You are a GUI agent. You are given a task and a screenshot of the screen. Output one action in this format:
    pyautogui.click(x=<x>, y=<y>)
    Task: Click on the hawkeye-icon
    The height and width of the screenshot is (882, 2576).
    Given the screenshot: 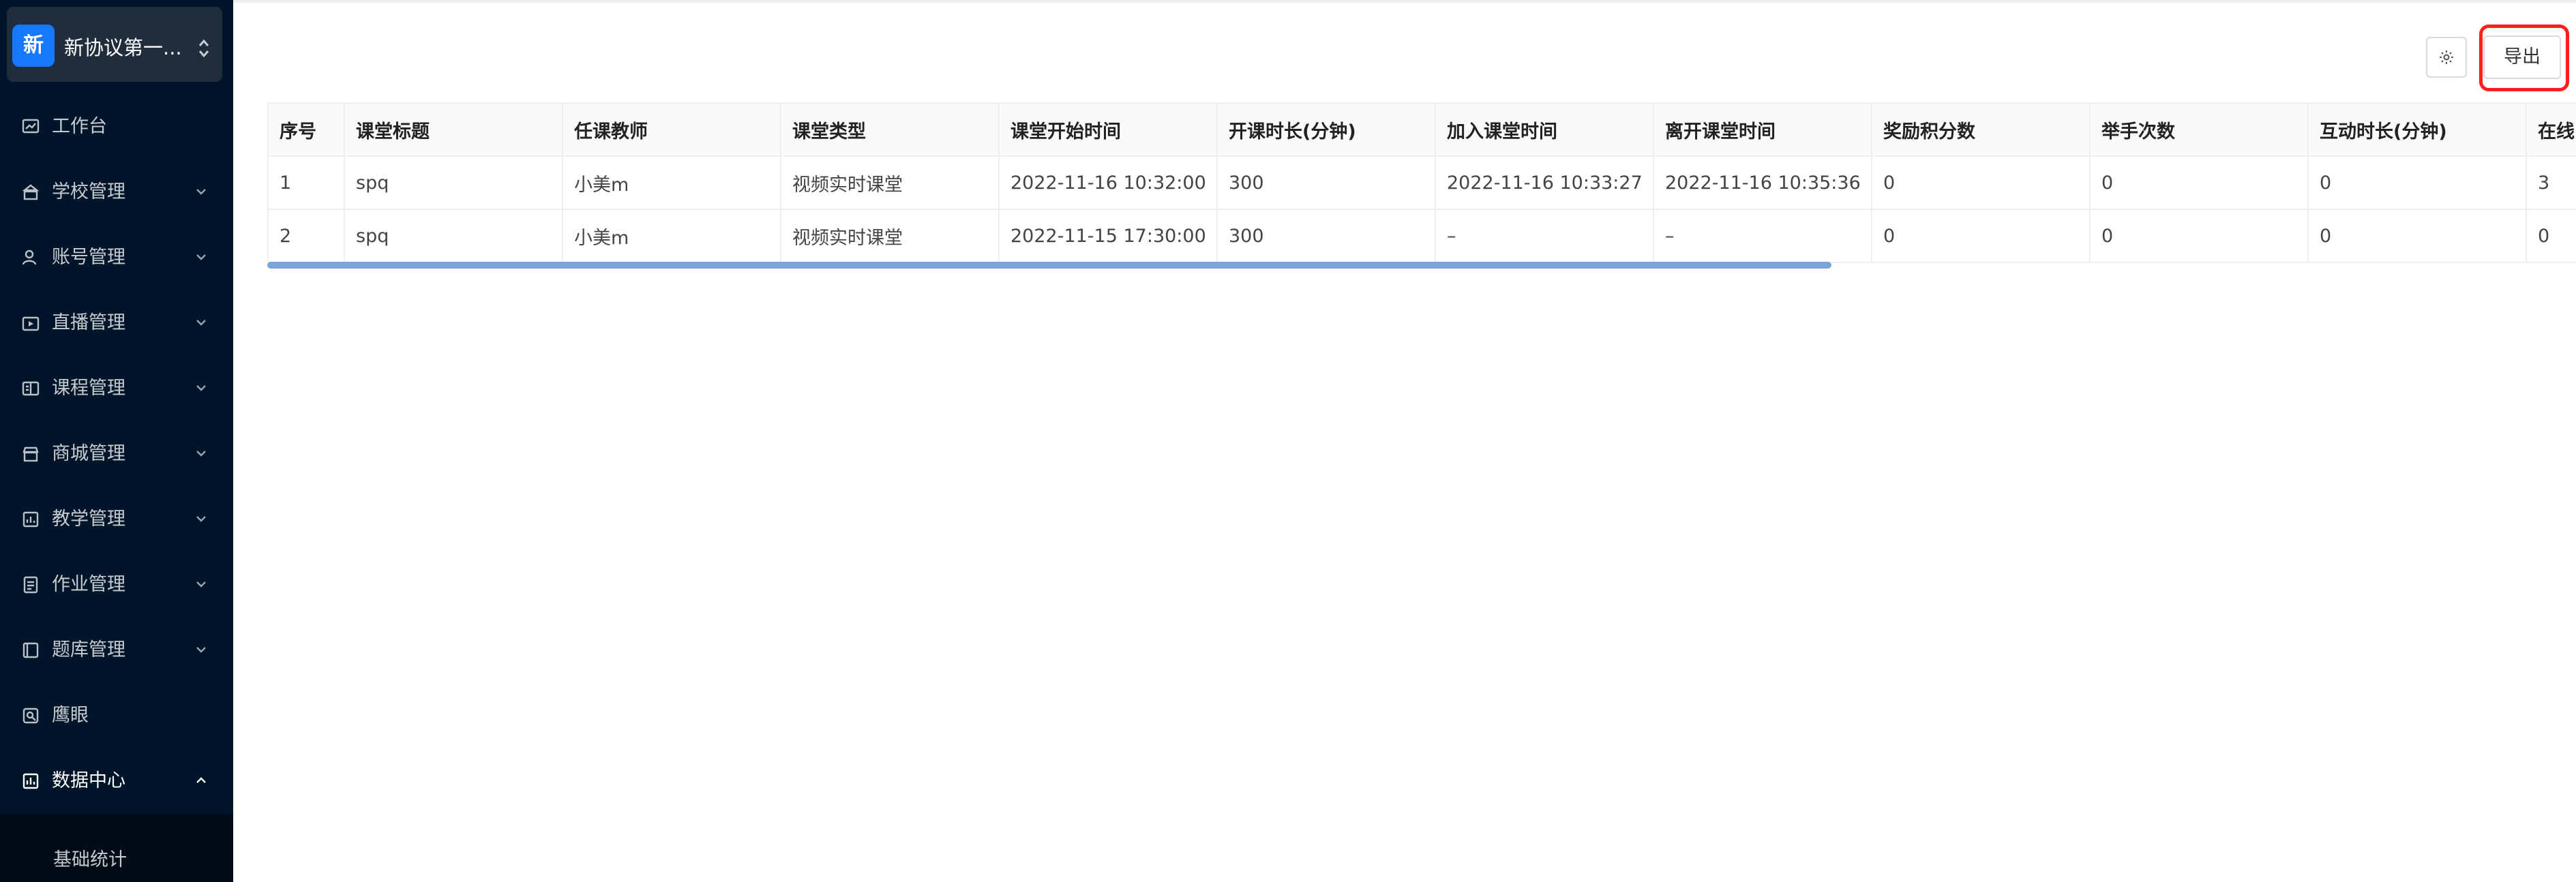 What is the action you would take?
    pyautogui.click(x=31, y=716)
    